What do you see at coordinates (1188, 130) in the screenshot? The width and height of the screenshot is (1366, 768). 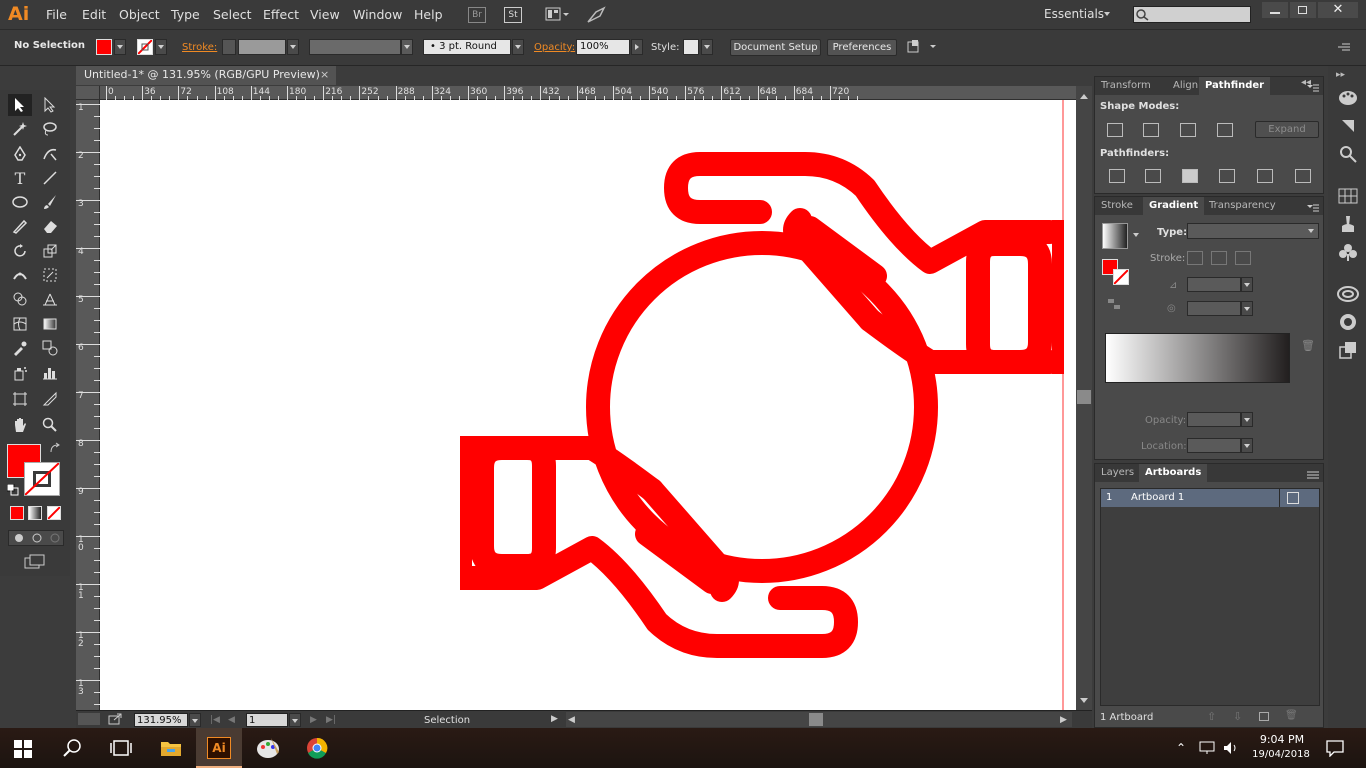 I see `intersect-icon` at bounding box center [1188, 130].